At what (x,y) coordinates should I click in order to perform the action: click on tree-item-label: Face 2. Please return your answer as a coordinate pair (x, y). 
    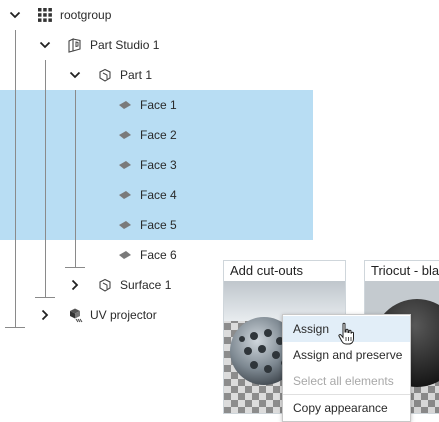
    Looking at the image, I should click on (158, 135).